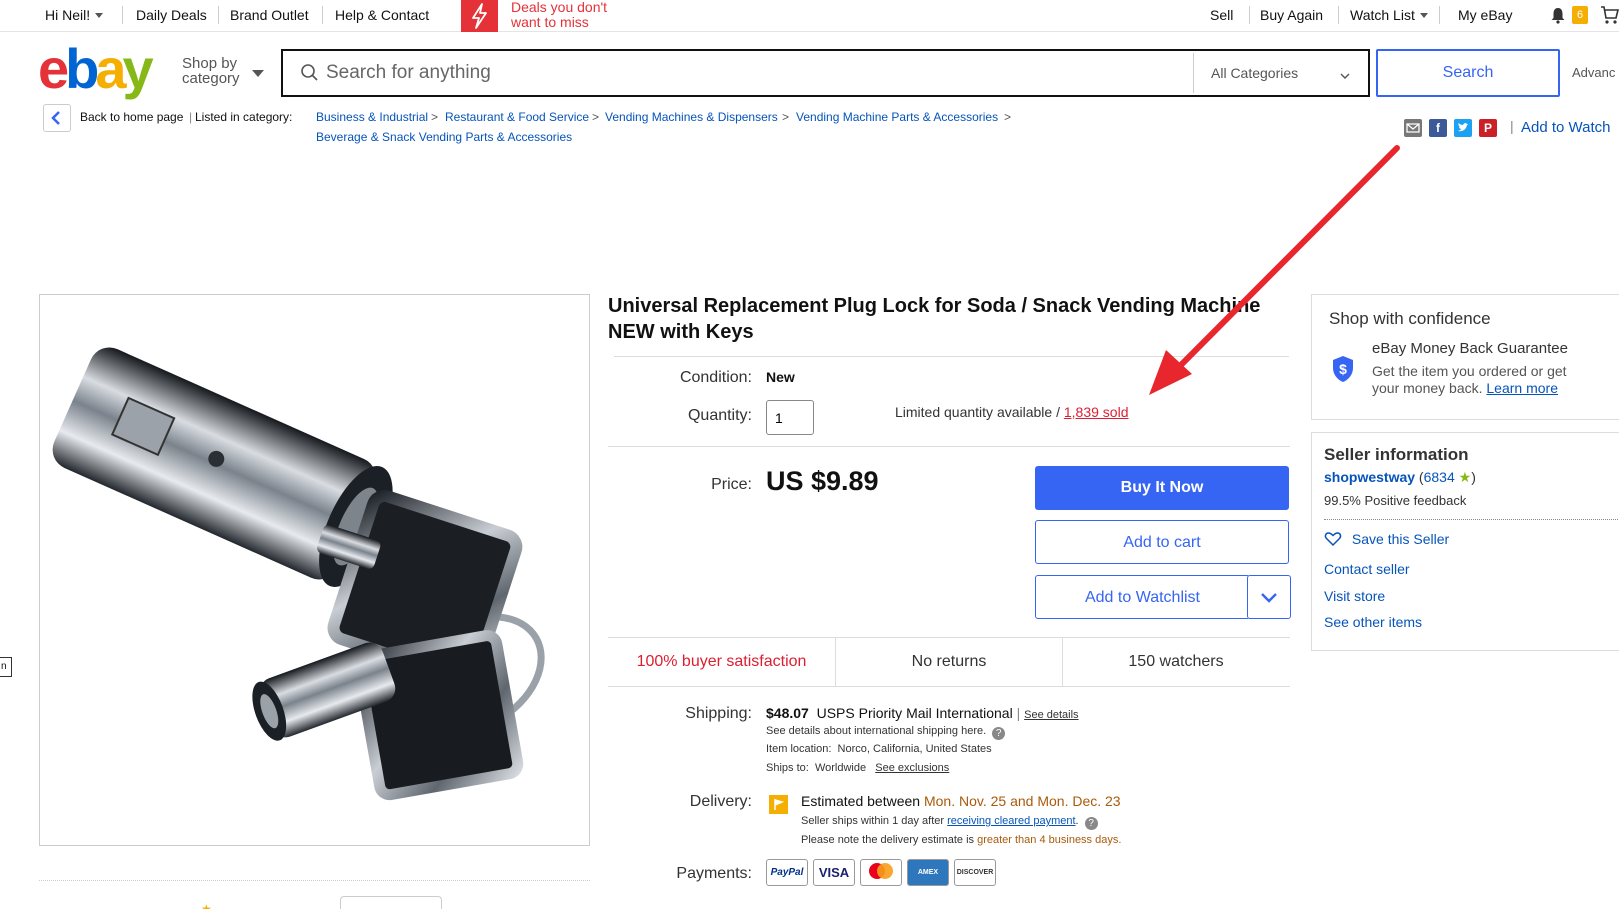 Image resolution: width=1619 pixels, height=909 pixels. Describe the element at coordinates (1413, 128) in the screenshot. I see `email-share-icon` at that location.